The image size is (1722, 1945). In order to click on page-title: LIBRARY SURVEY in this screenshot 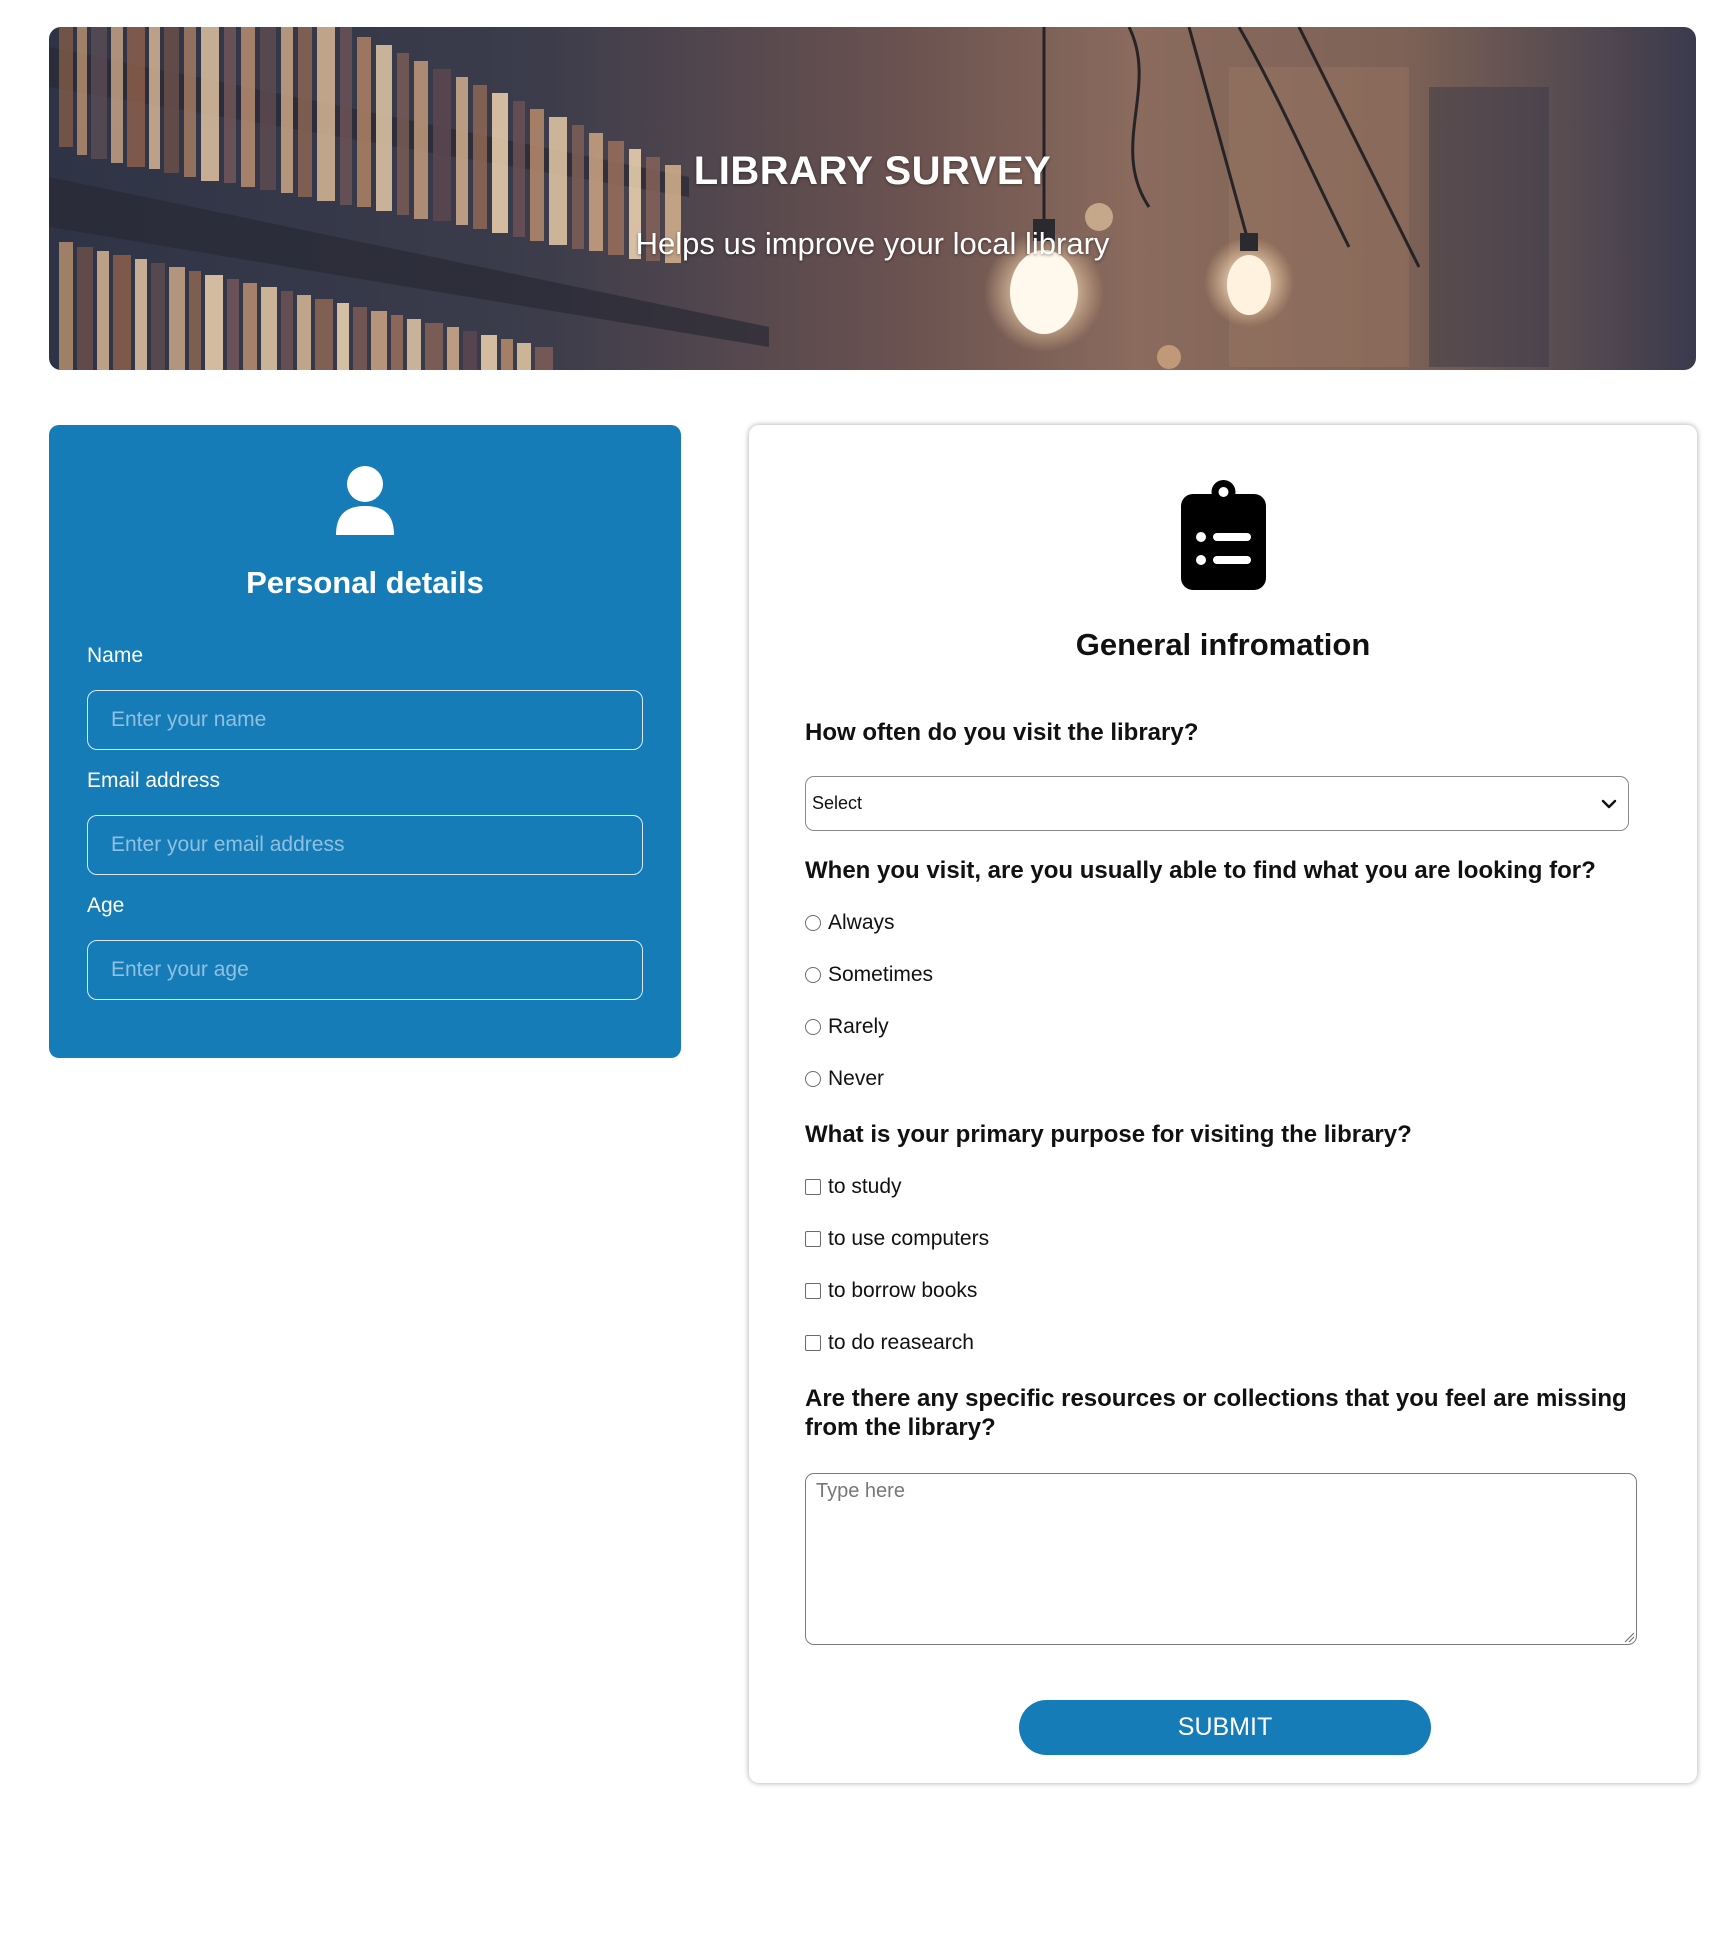, I will do `click(872, 171)`.